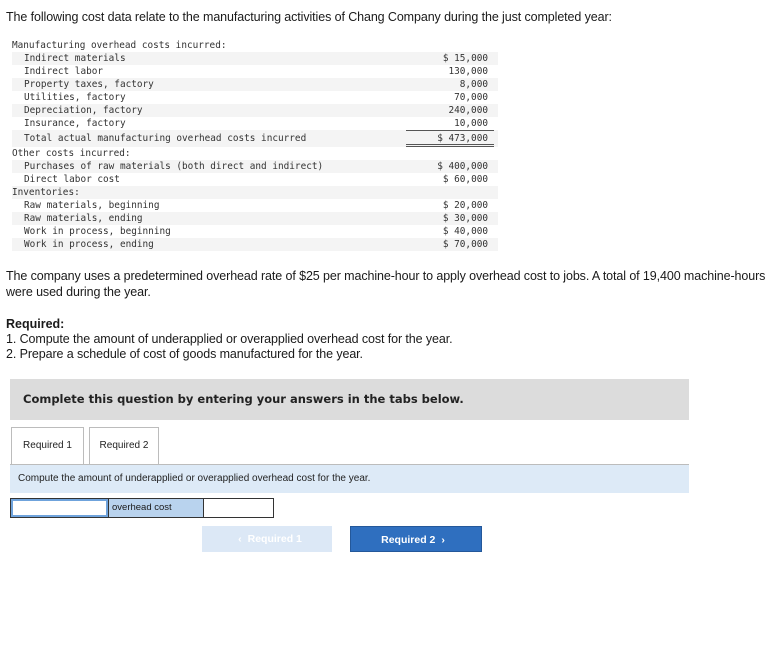  I want to click on table-row: Indirect labor 130,000, so click(255, 71).